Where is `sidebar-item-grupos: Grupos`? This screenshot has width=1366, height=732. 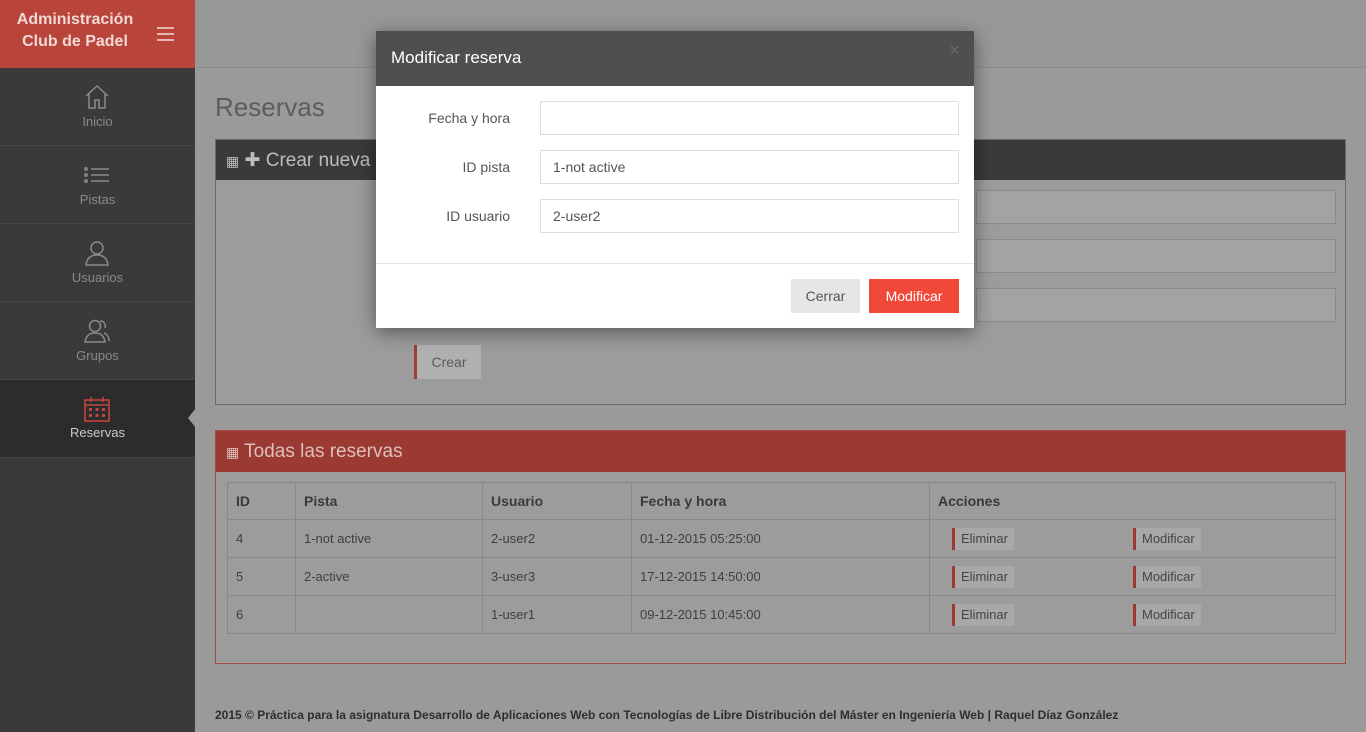 sidebar-item-grupos: Grupos is located at coordinates (97, 341).